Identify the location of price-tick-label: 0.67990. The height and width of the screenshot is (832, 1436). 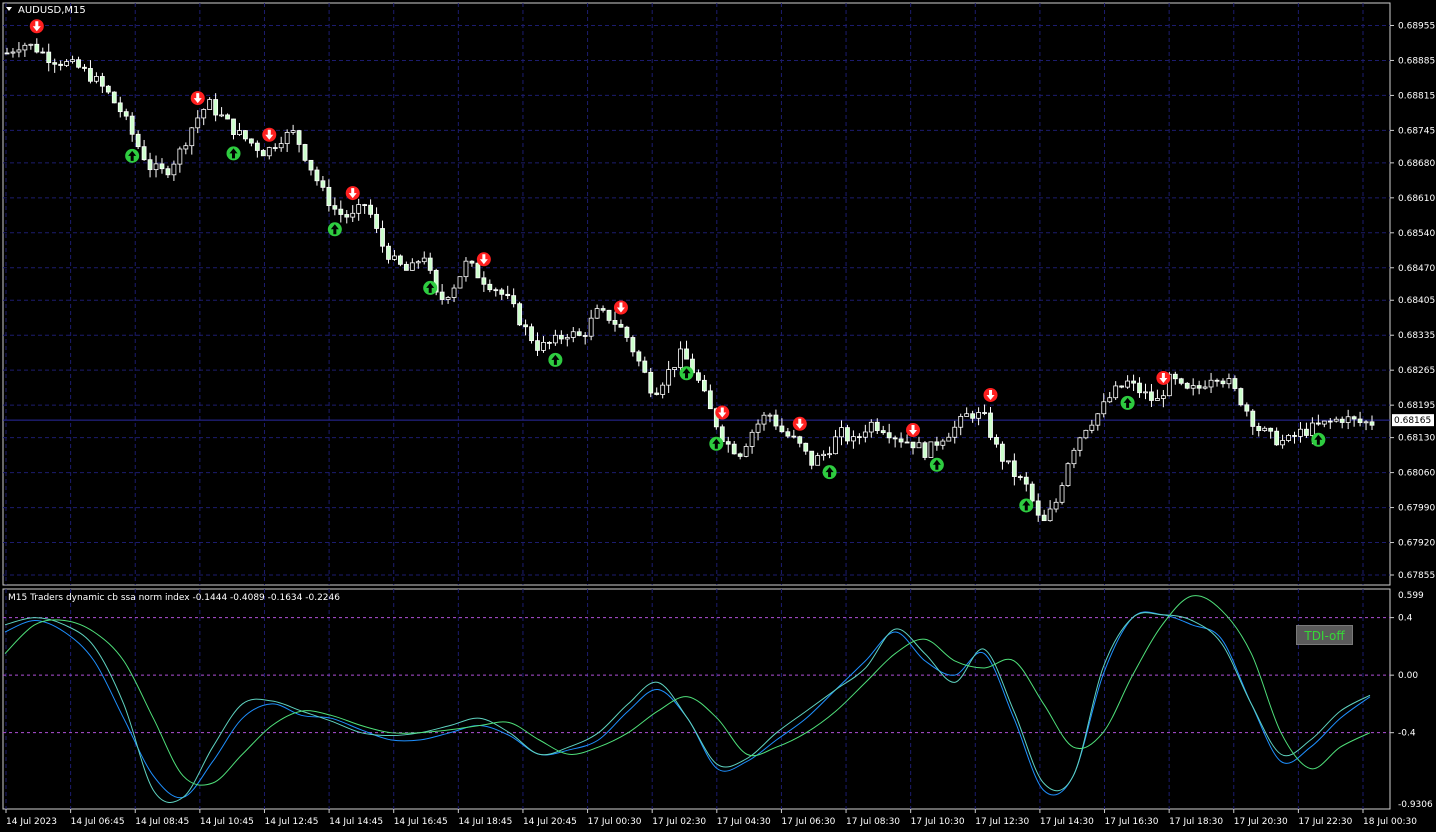
(1416, 509).